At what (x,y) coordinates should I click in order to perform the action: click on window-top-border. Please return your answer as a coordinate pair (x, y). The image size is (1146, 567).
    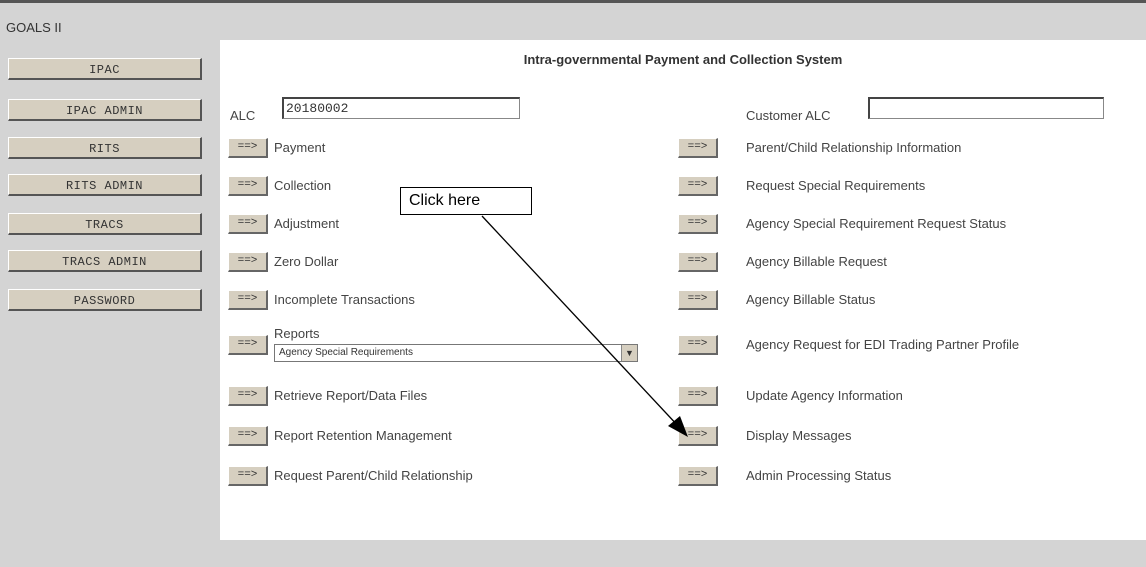
    Looking at the image, I should click on (573, 1).